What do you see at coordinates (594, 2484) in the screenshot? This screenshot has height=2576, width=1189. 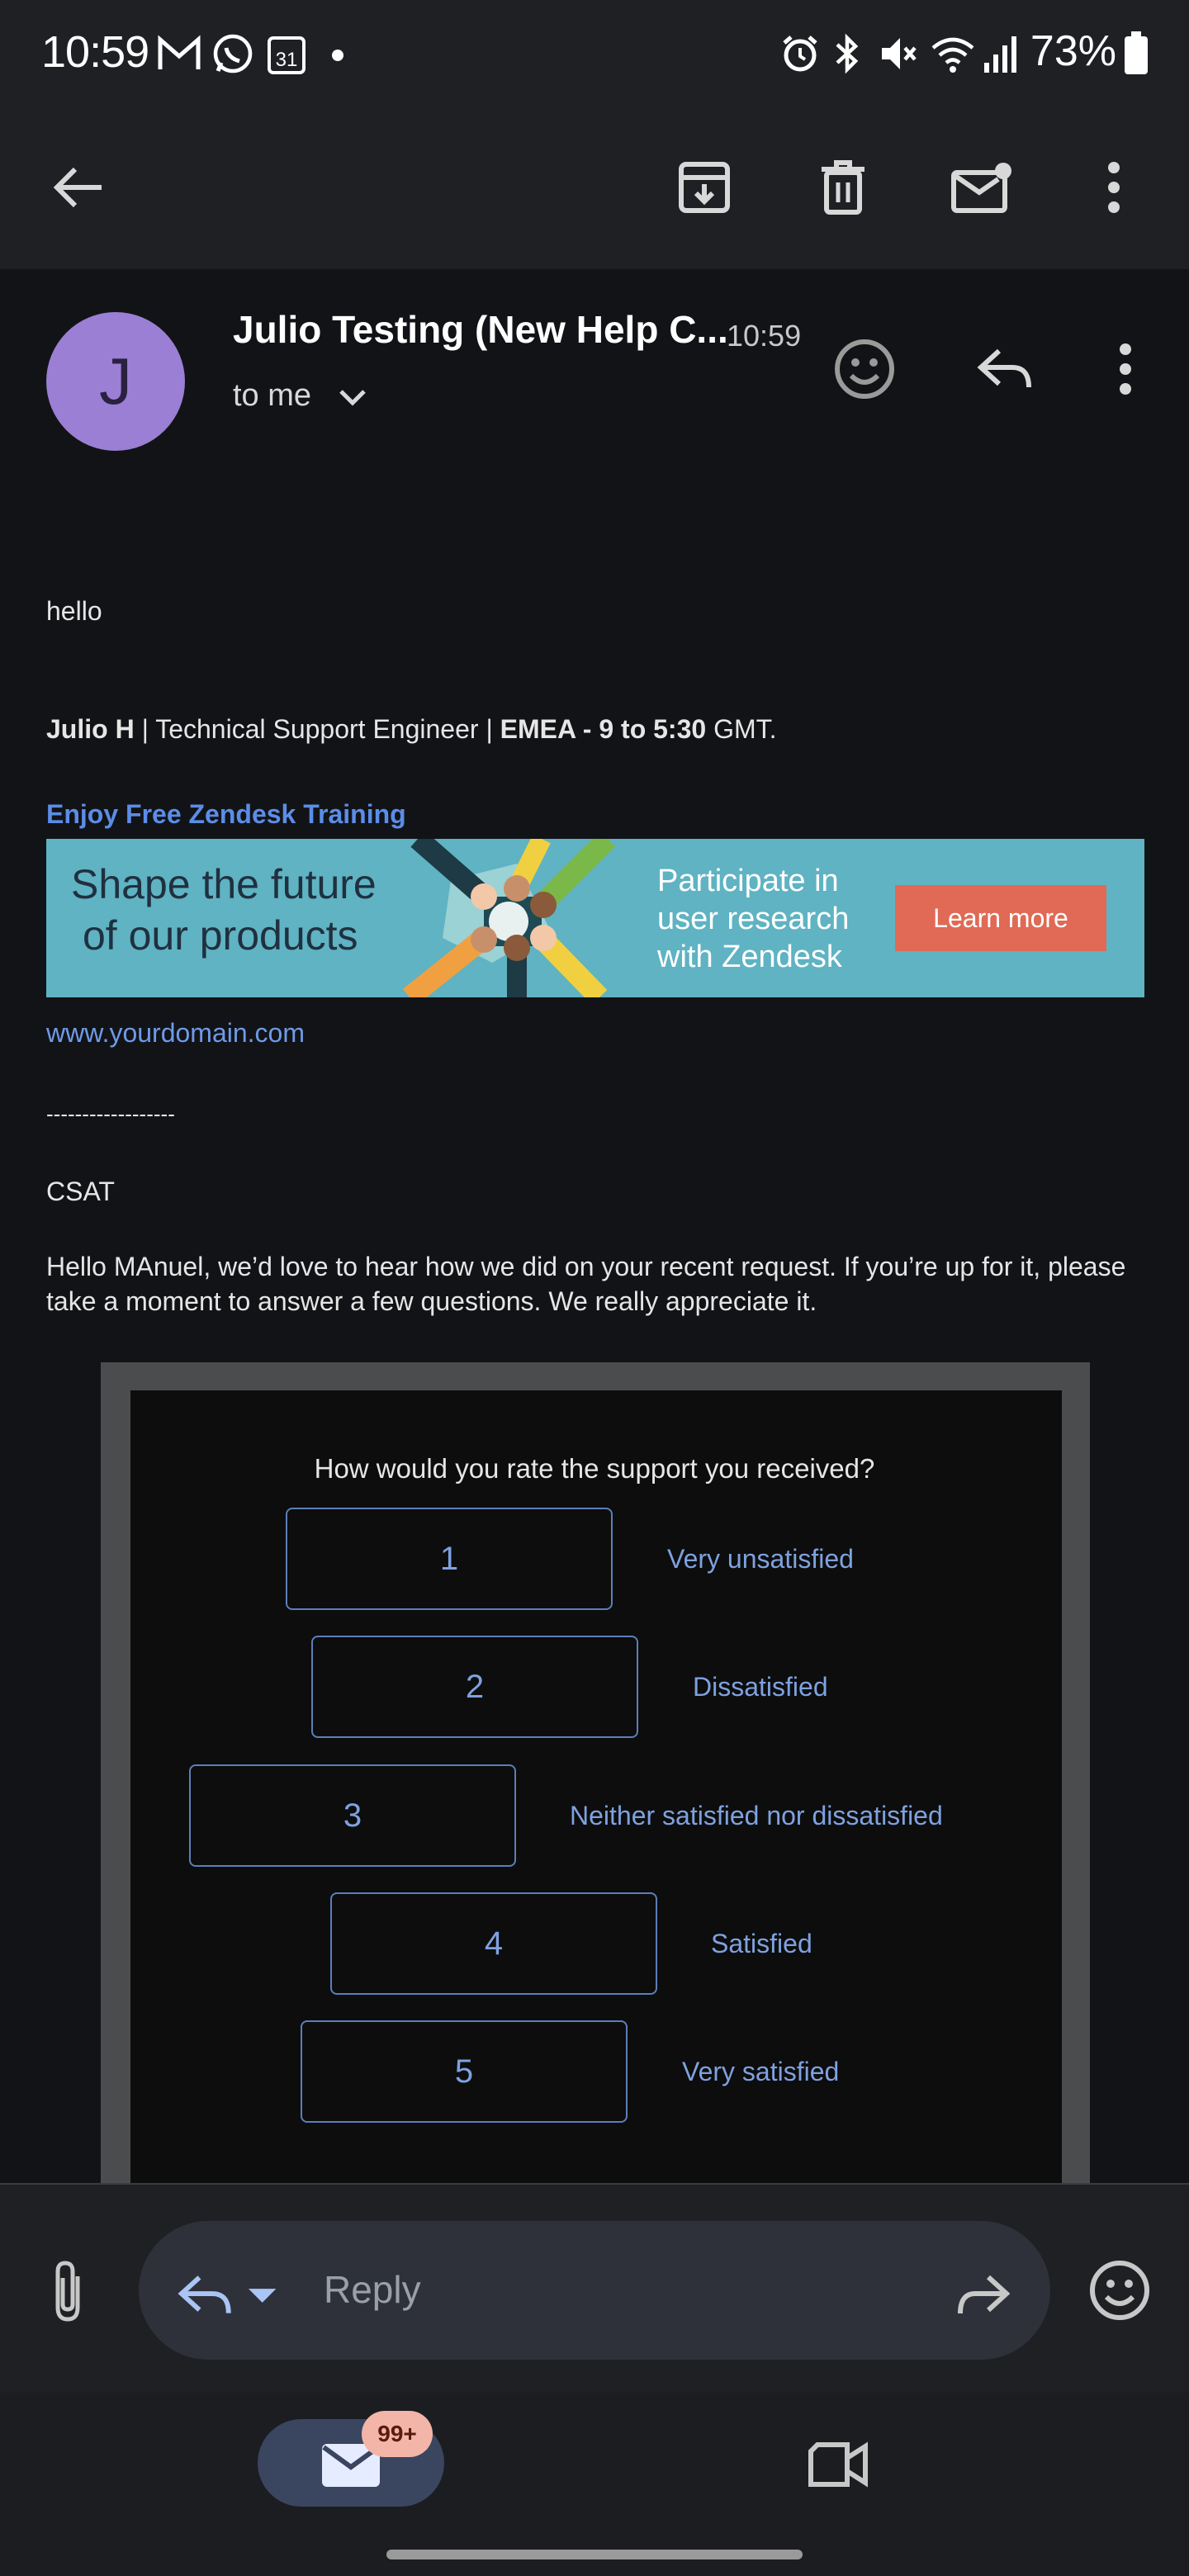 I see `bottom-navigation` at bounding box center [594, 2484].